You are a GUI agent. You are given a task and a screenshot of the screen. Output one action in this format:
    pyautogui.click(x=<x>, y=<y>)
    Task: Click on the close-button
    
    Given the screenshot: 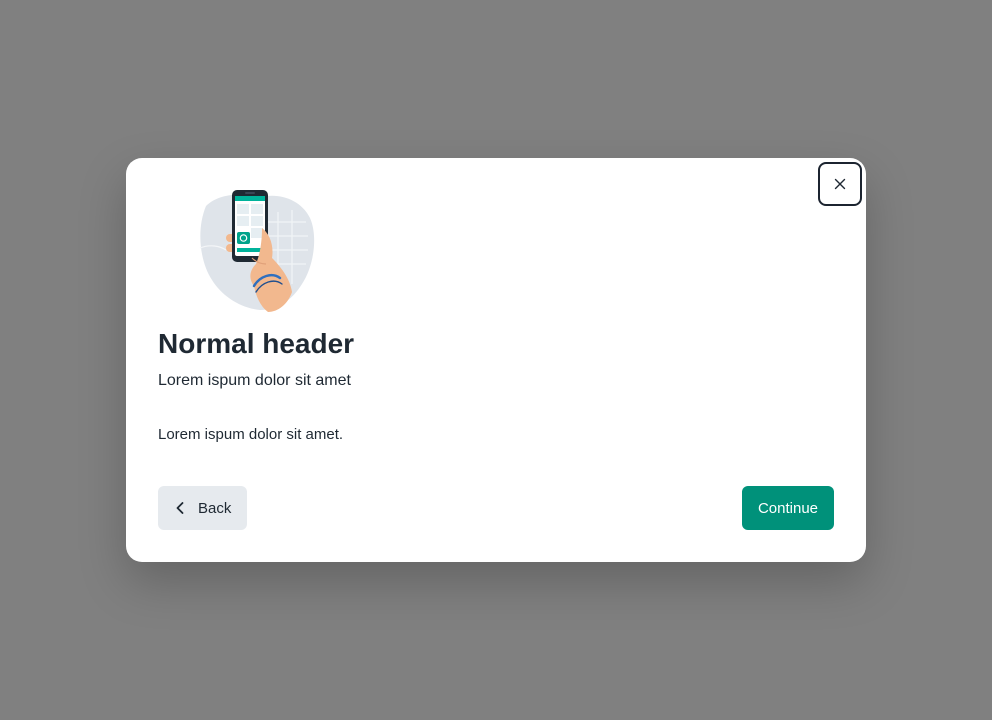 What is the action you would take?
    pyautogui.click(x=840, y=184)
    